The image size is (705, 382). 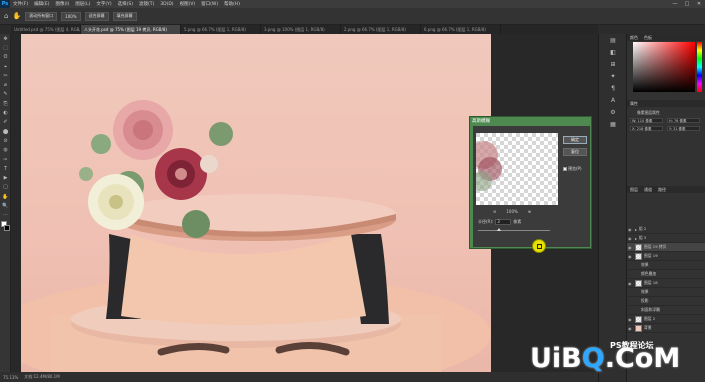 I want to click on y-field: Y: 31 像素, so click(x=683, y=128).